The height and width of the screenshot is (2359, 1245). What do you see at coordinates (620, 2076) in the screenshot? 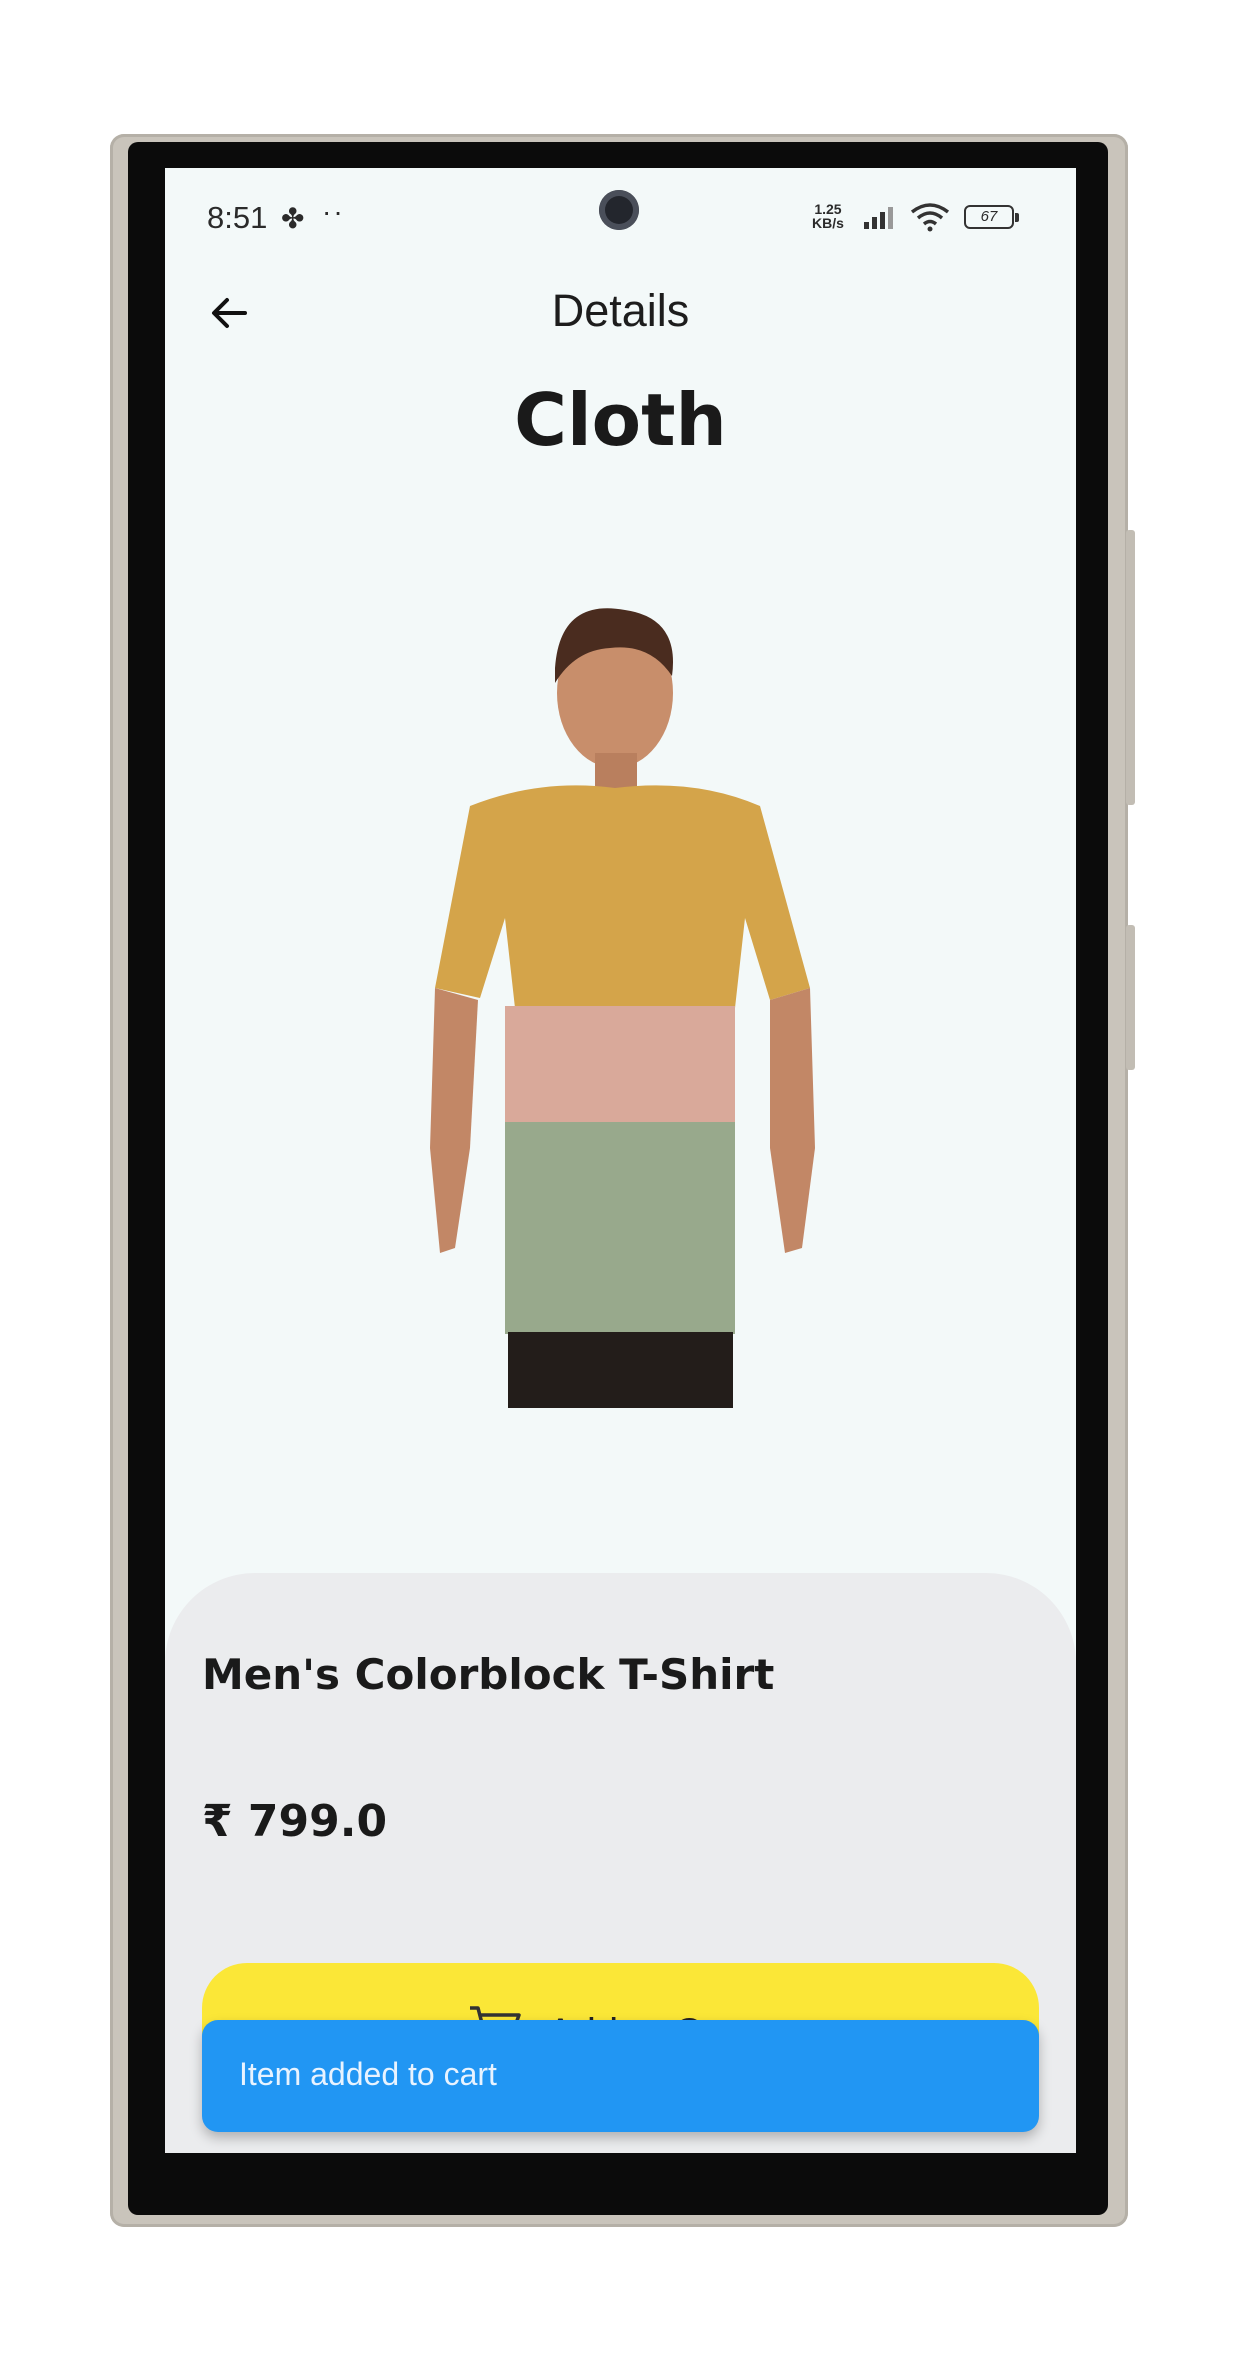
I see `snackbar: Item added to cart` at bounding box center [620, 2076].